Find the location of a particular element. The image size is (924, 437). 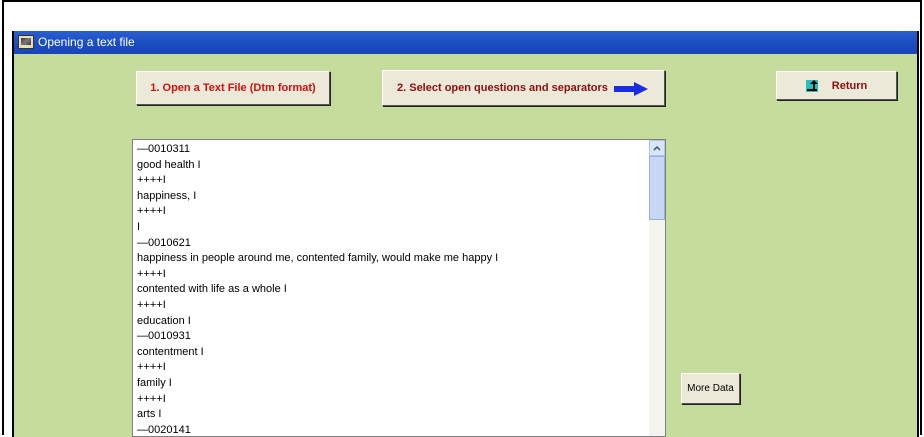

select-questions-button: 2. Select open questions and separators is located at coordinates (523, 88).